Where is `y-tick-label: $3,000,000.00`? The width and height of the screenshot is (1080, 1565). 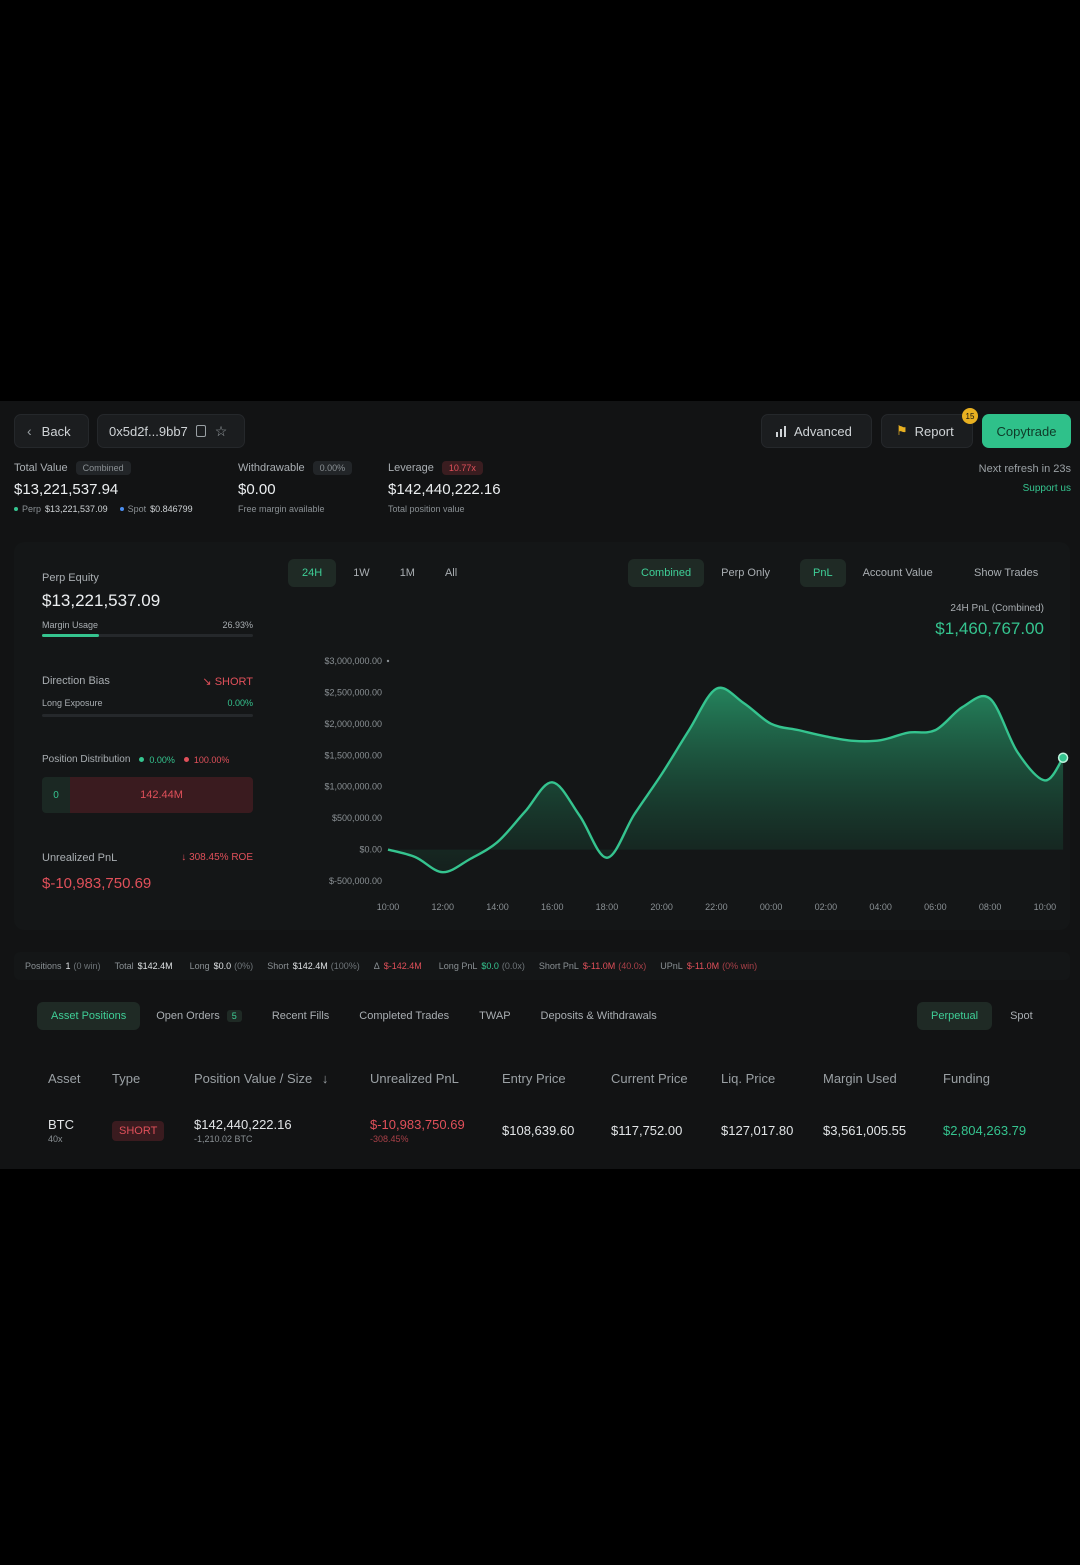 y-tick-label: $3,000,000.00 is located at coordinates (353, 661).